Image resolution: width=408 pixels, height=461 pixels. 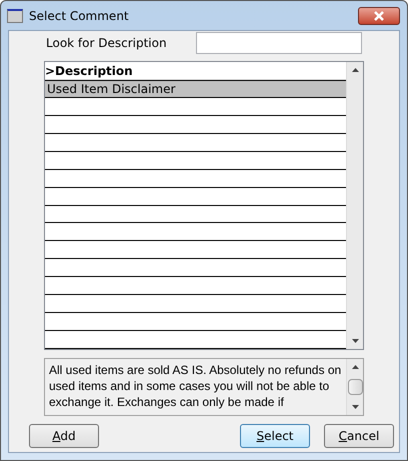 What do you see at coordinates (359, 436) in the screenshot?
I see `dialog-button: Cancel` at bounding box center [359, 436].